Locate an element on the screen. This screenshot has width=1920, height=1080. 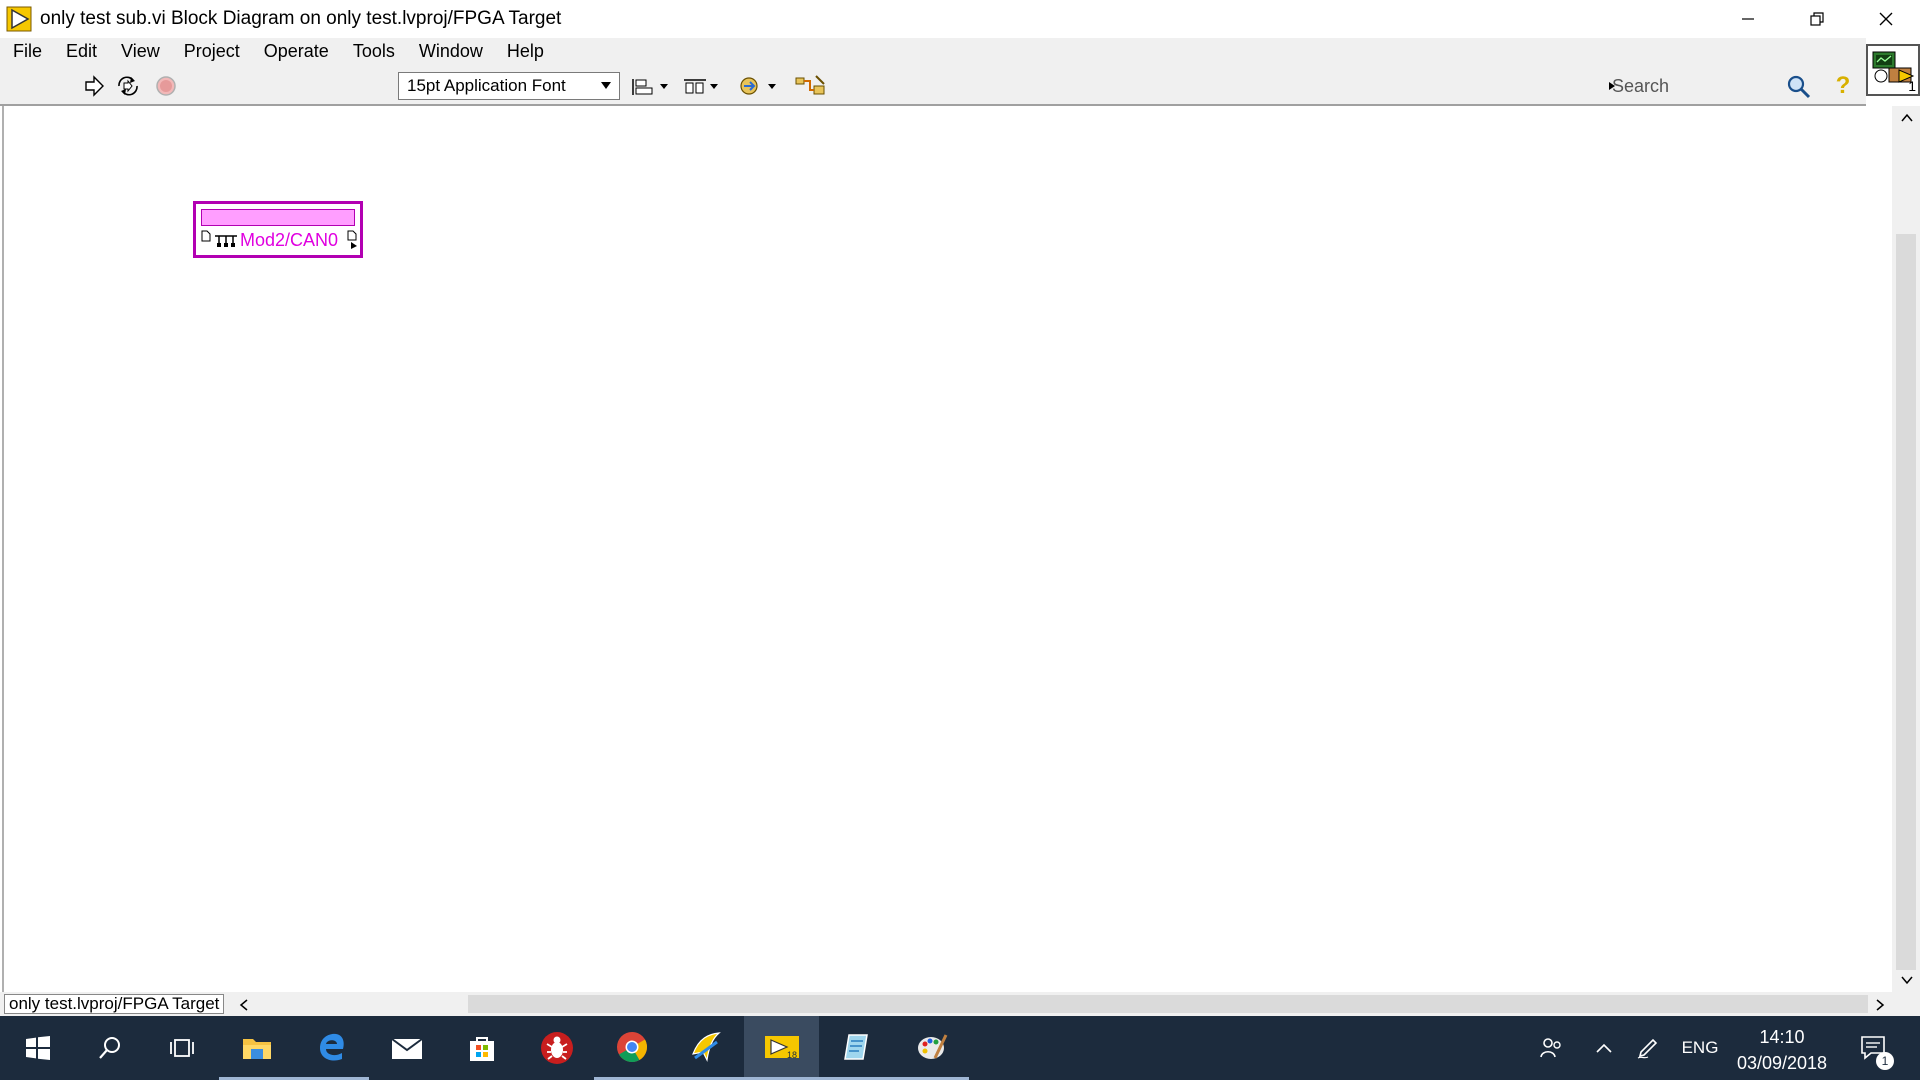
chevron-up-icon is located at coordinates (1604, 1048).